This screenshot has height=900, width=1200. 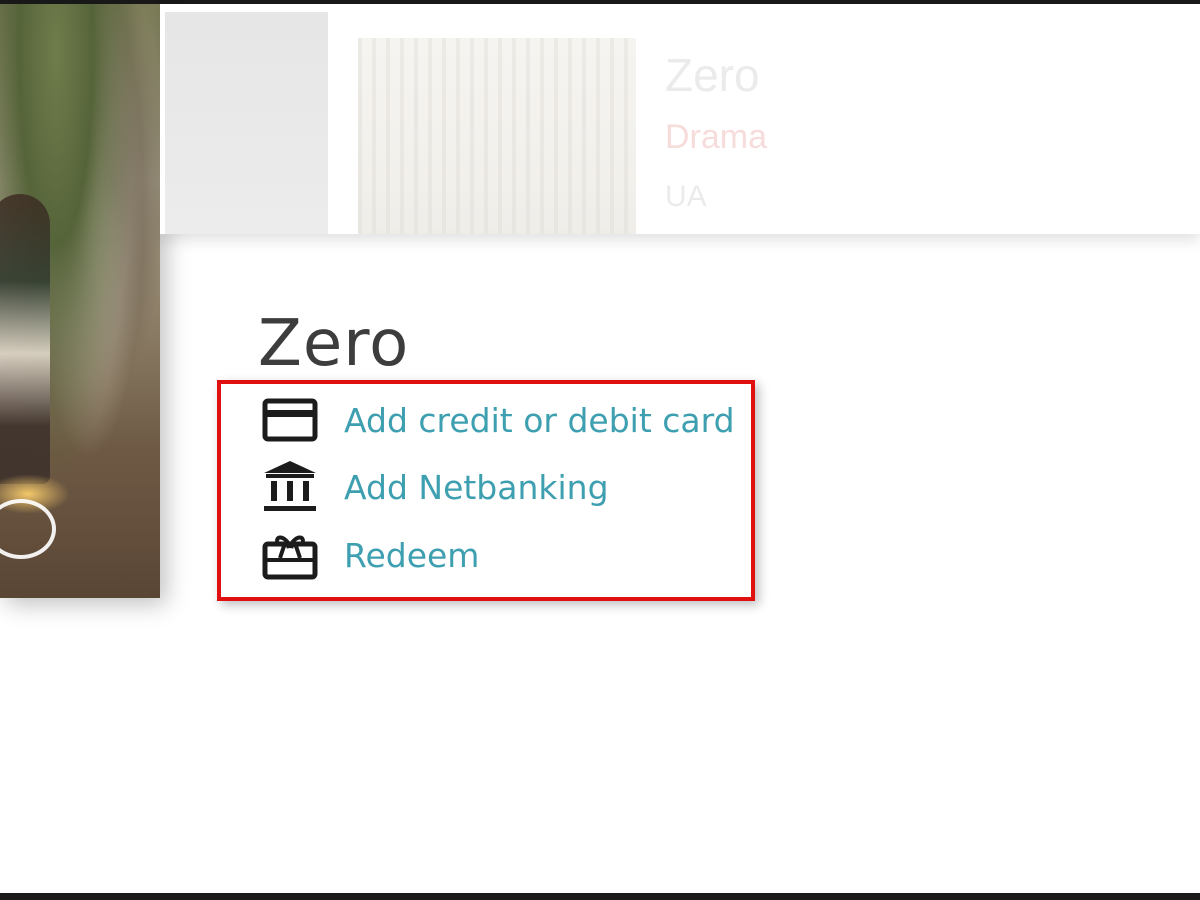 What do you see at coordinates (716, 137) in the screenshot?
I see `header-genre: Drama` at bounding box center [716, 137].